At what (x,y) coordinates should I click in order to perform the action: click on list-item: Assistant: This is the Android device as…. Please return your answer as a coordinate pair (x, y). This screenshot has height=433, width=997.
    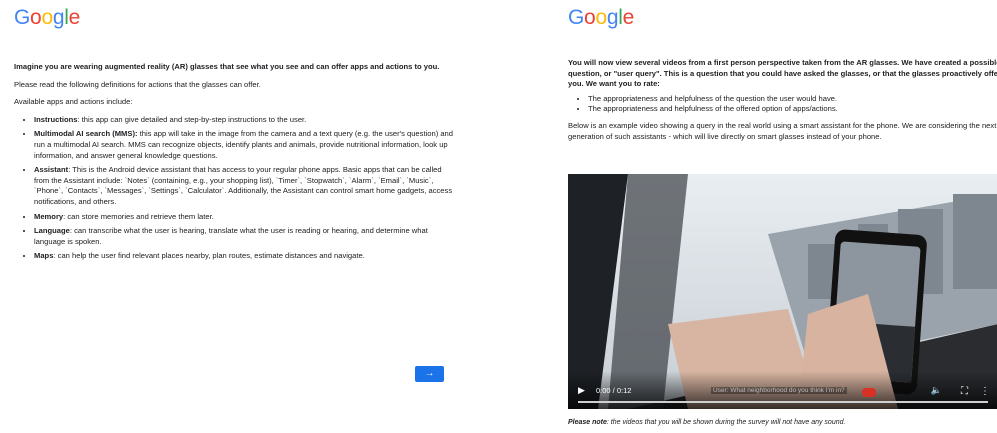
    Looking at the image, I should click on (244, 186).